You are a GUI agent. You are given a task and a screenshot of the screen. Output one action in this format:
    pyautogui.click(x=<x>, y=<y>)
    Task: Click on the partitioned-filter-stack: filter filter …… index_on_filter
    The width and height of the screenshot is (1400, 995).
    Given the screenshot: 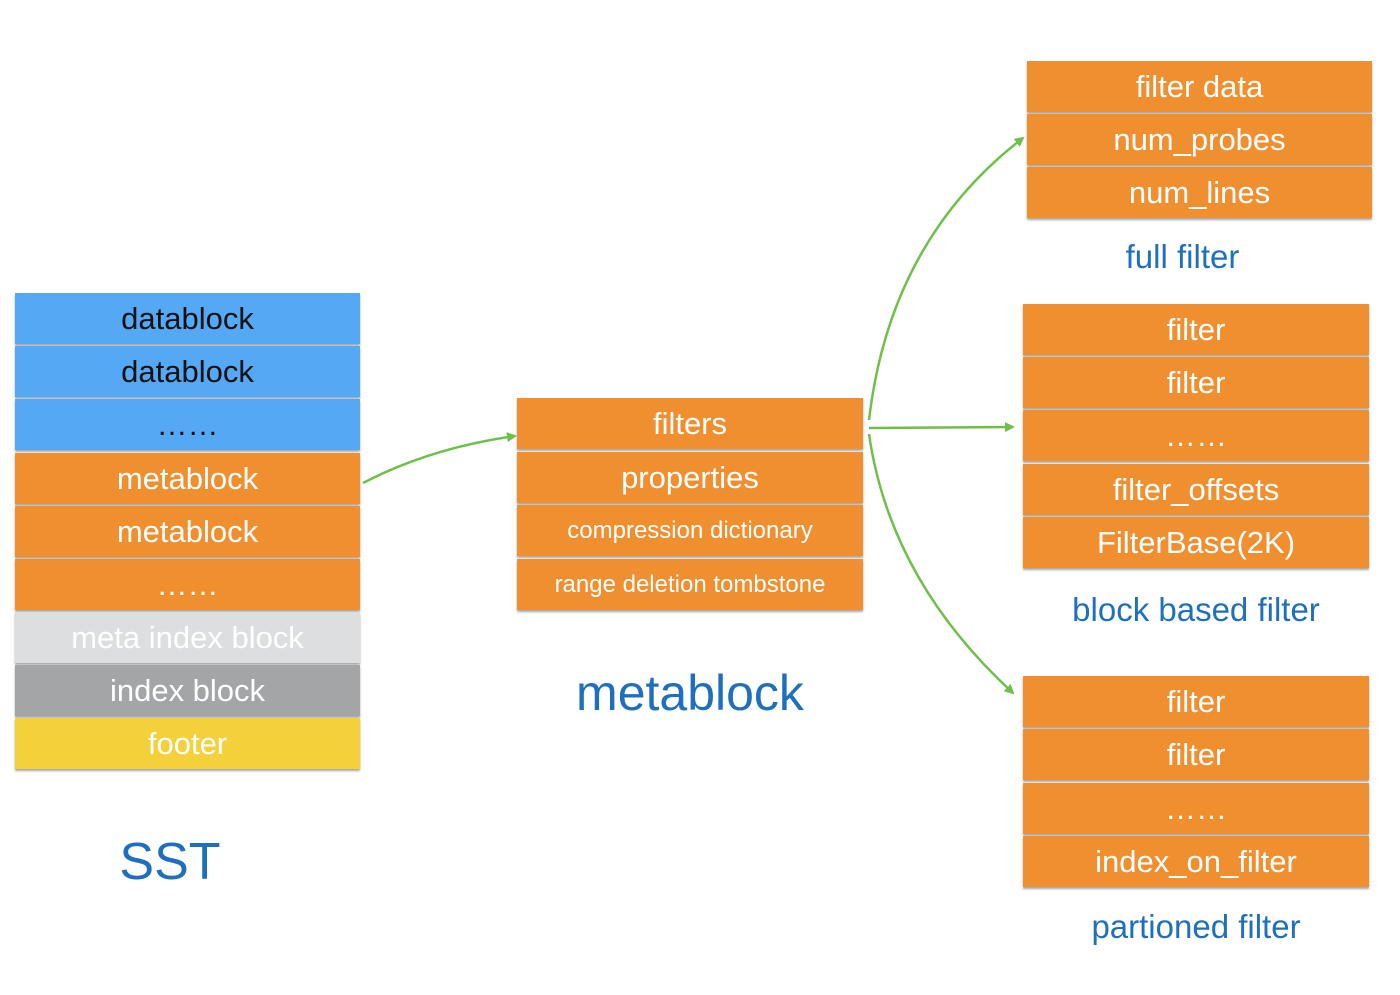 What is the action you would take?
    pyautogui.click(x=1196, y=782)
    